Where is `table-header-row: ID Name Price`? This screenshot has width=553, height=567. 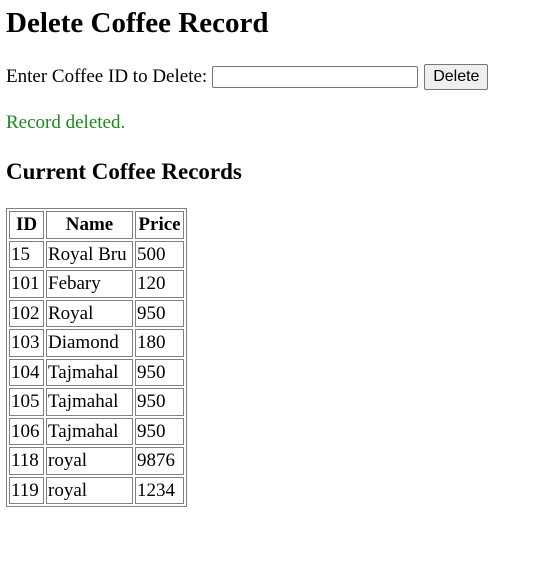 table-header-row: ID Name Price is located at coordinates (96, 225).